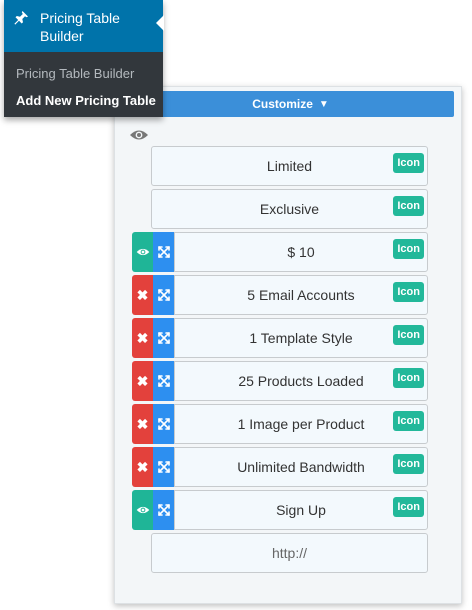 Image resolution: width=472 pixels, height=610 pixels. I want to click on feature-row: ✖ 5 Email Accounts Icon, so click(288, 295).